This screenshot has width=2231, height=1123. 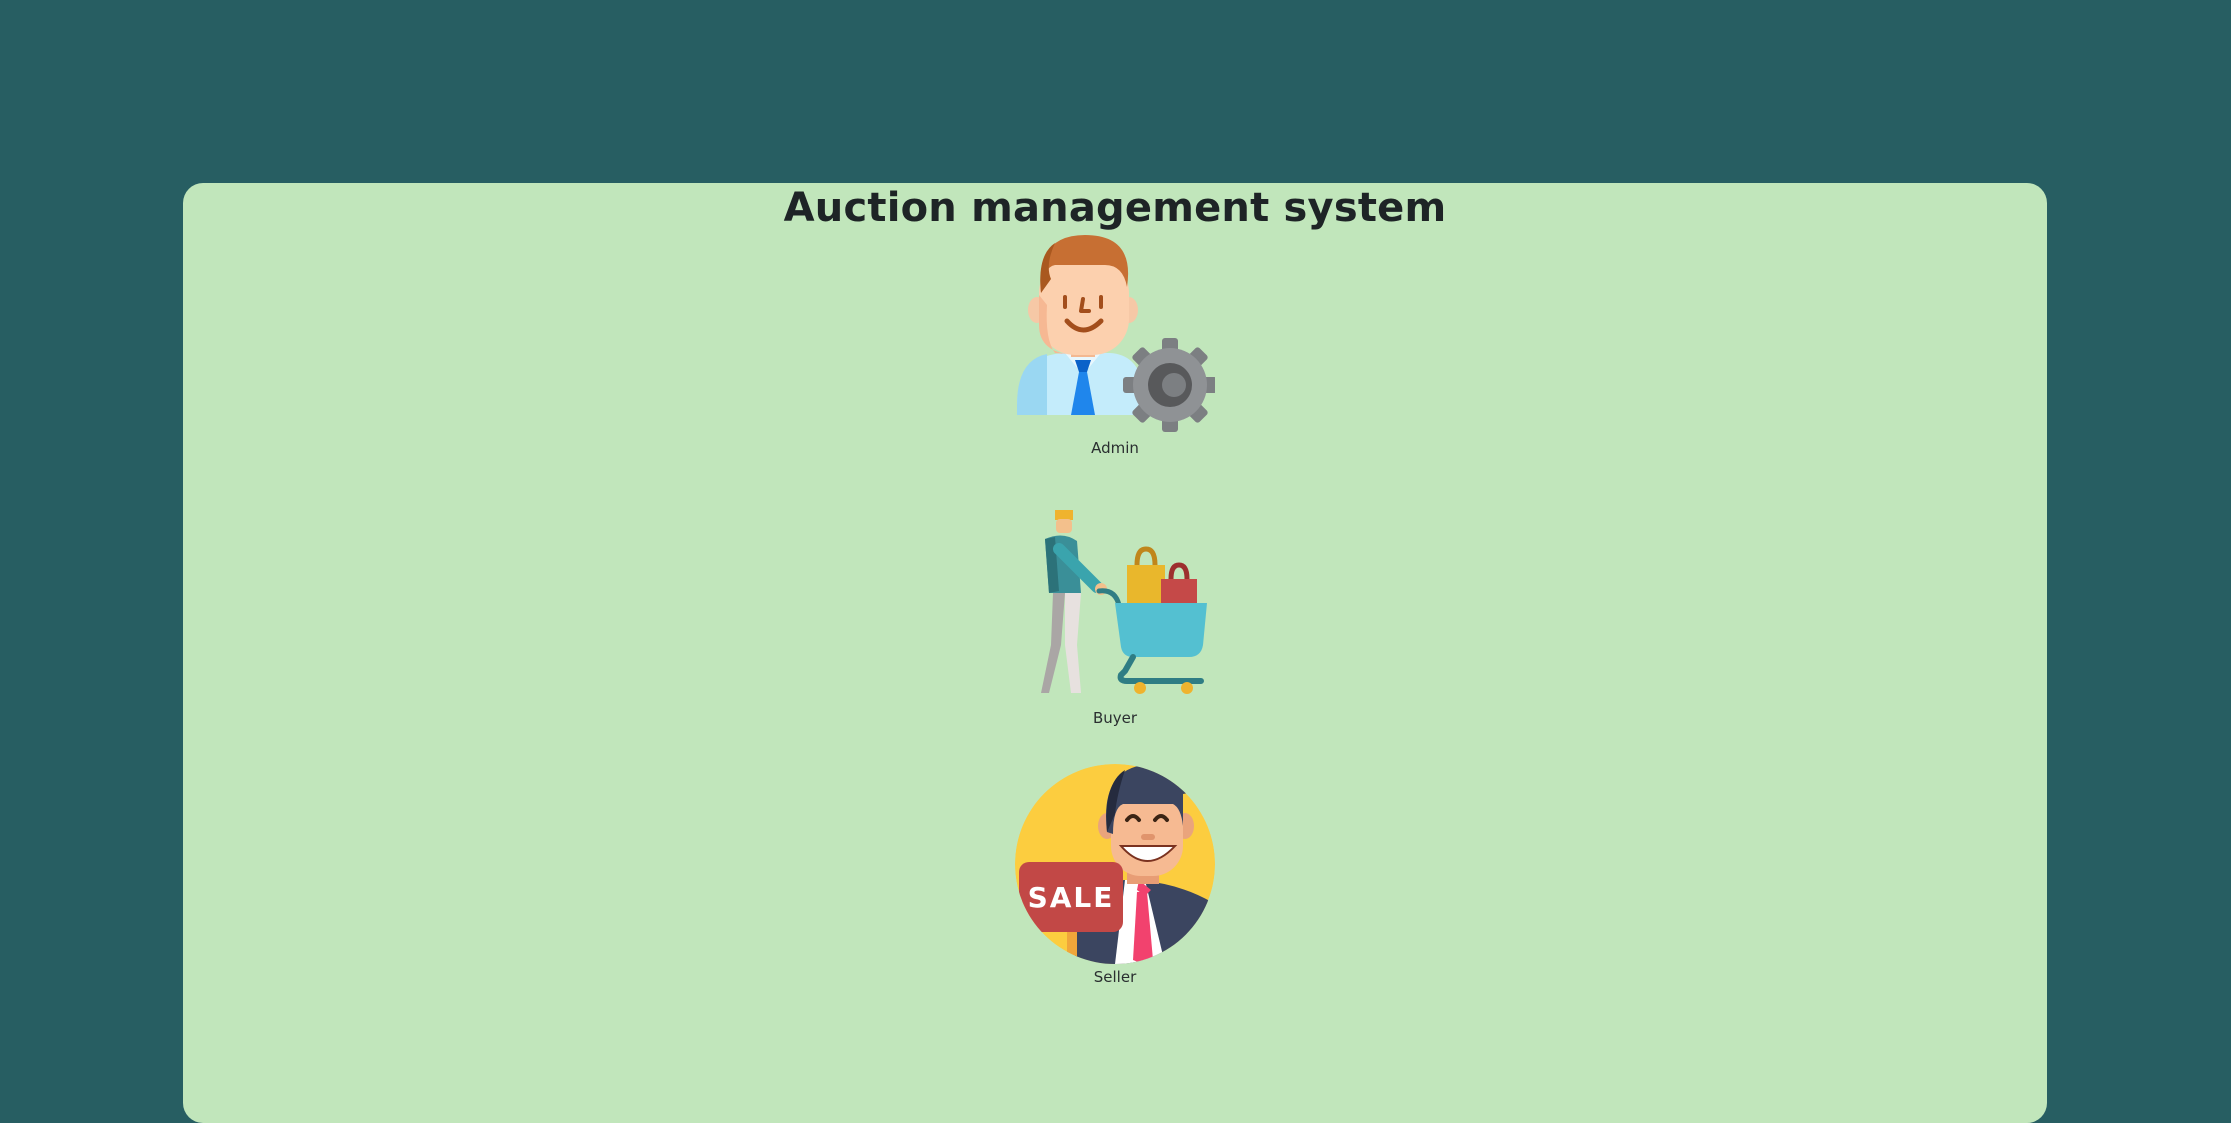 What do you see at coordinates (1124, 602) in the screenshot?
I see `shopping-cart-icon` at bounding box center [1124, 602].